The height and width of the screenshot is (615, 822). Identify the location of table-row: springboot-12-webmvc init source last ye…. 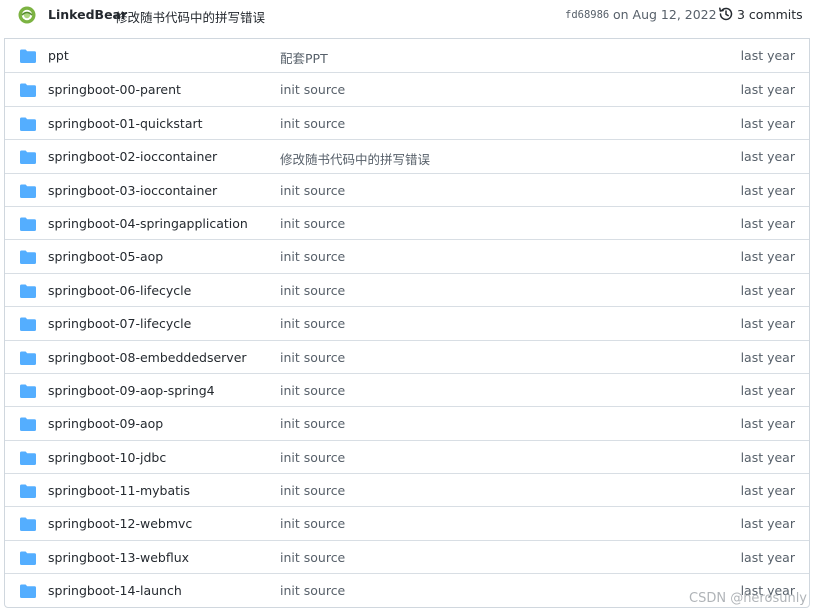
(407, 522).